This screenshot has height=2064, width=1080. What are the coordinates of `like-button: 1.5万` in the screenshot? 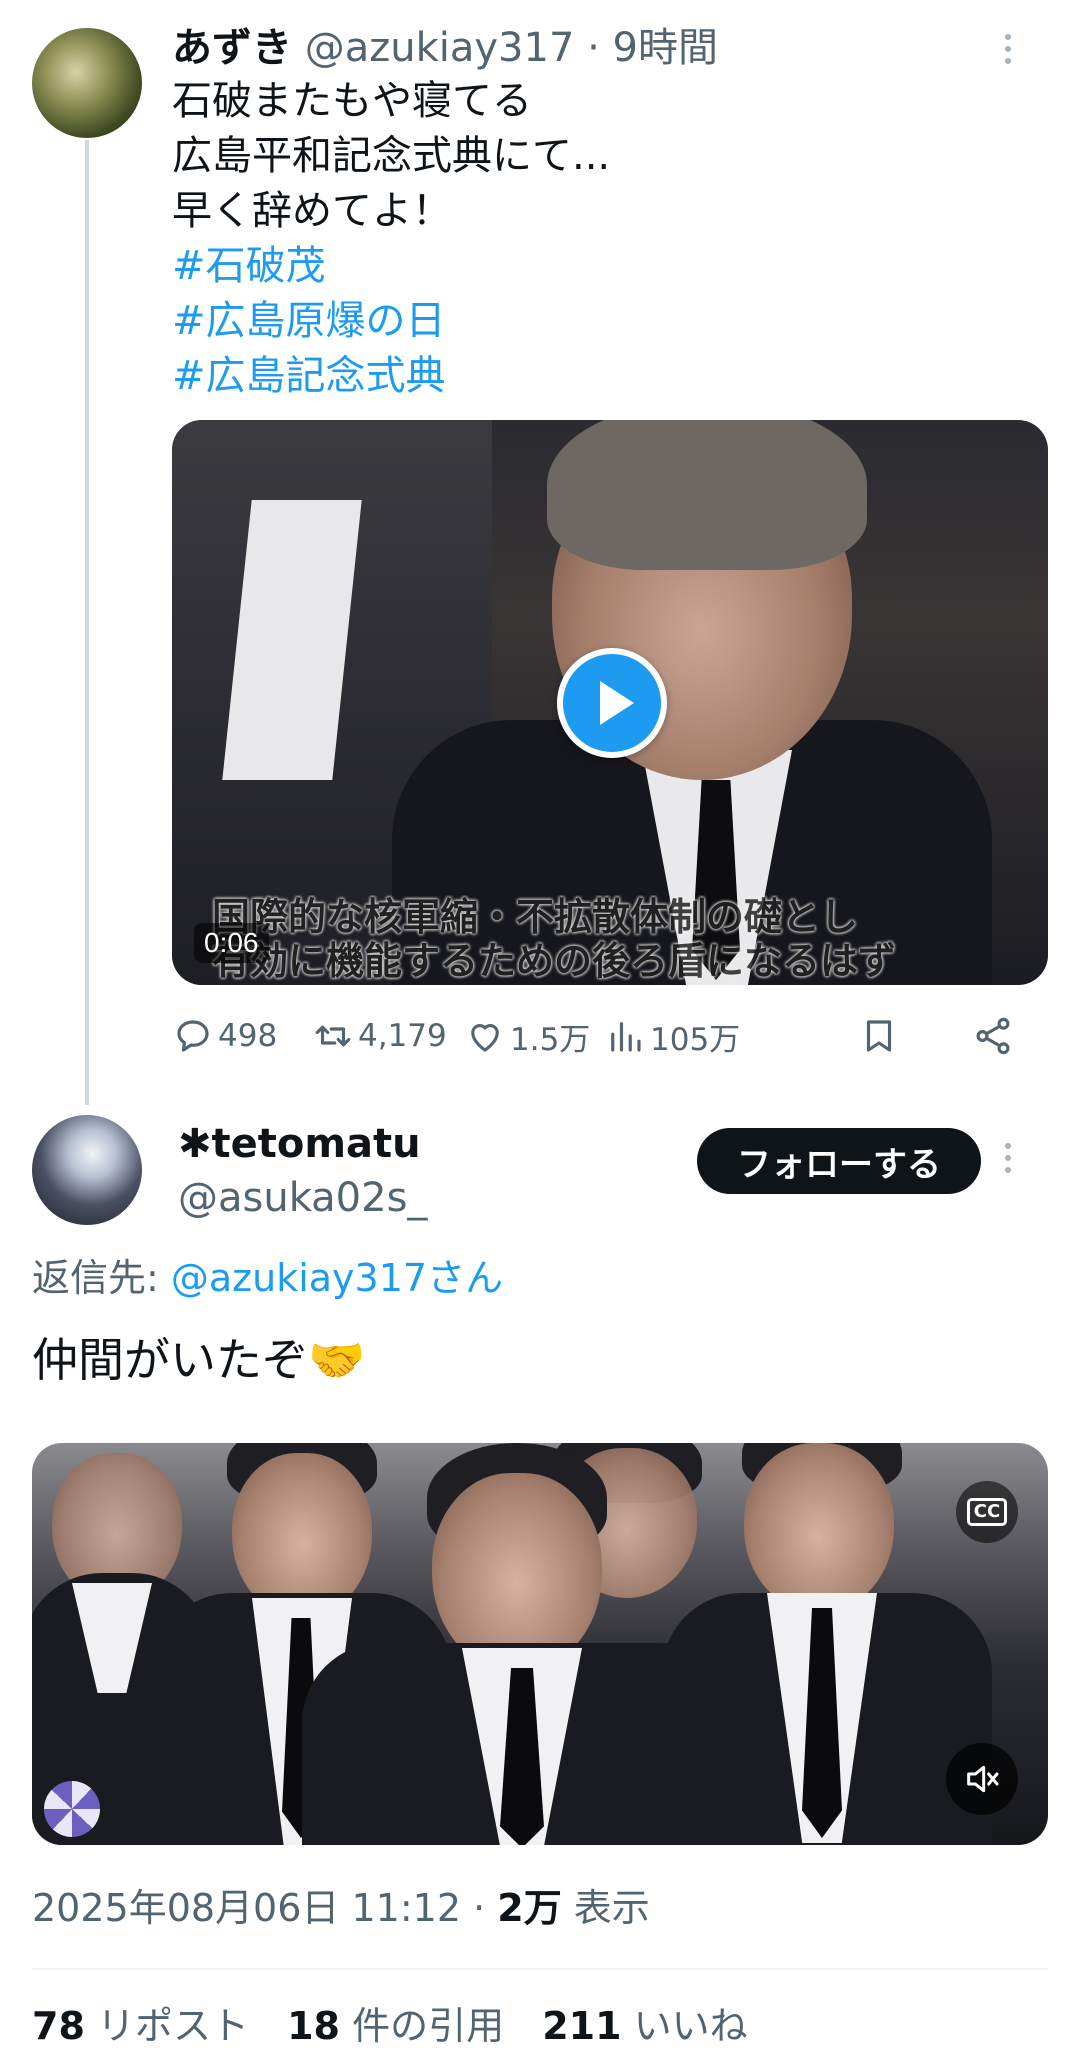 It's located at (527, 1036).